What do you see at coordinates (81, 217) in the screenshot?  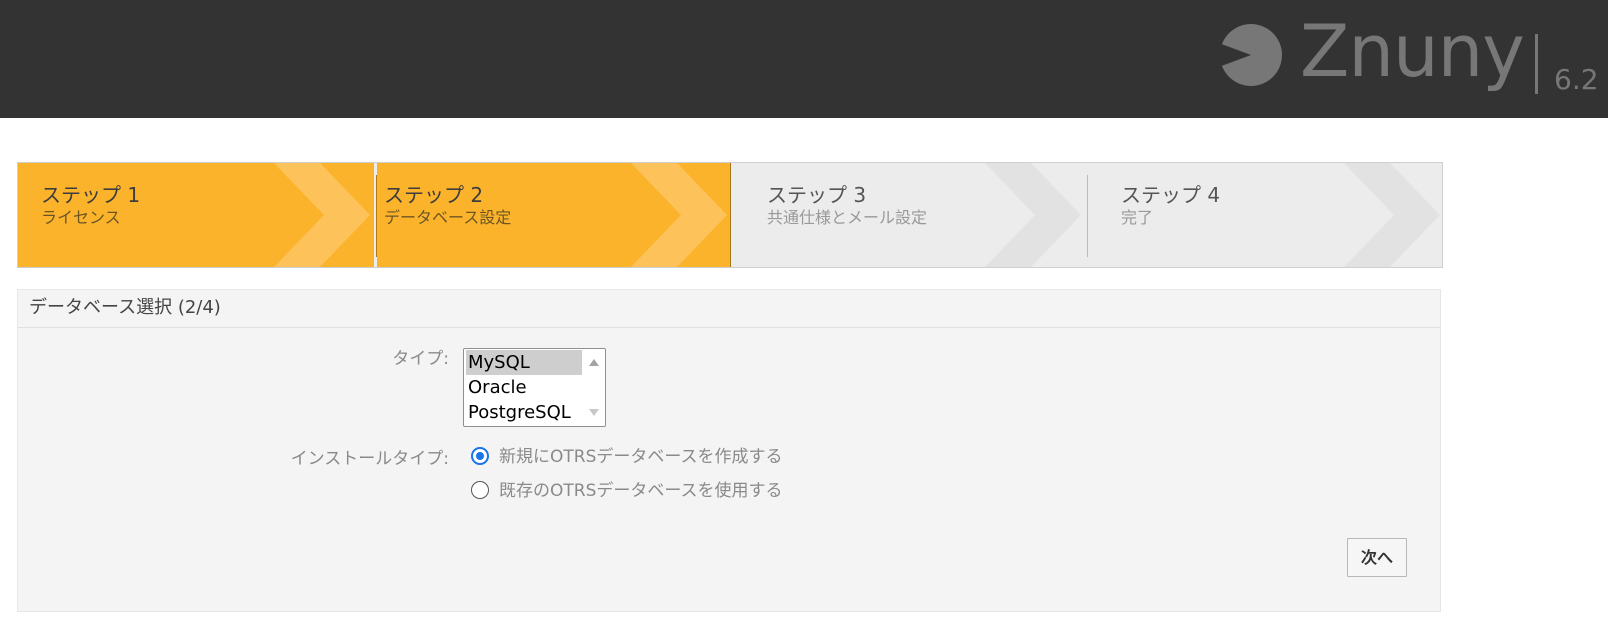 I see `step-subtitle: ライセンス` at bounding box center [81, 217].